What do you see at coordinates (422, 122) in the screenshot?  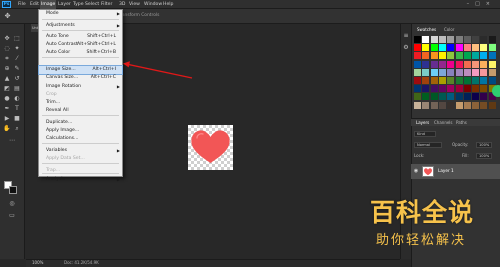 I see `tab-layers: Layers` at bounding box center [422, 122].